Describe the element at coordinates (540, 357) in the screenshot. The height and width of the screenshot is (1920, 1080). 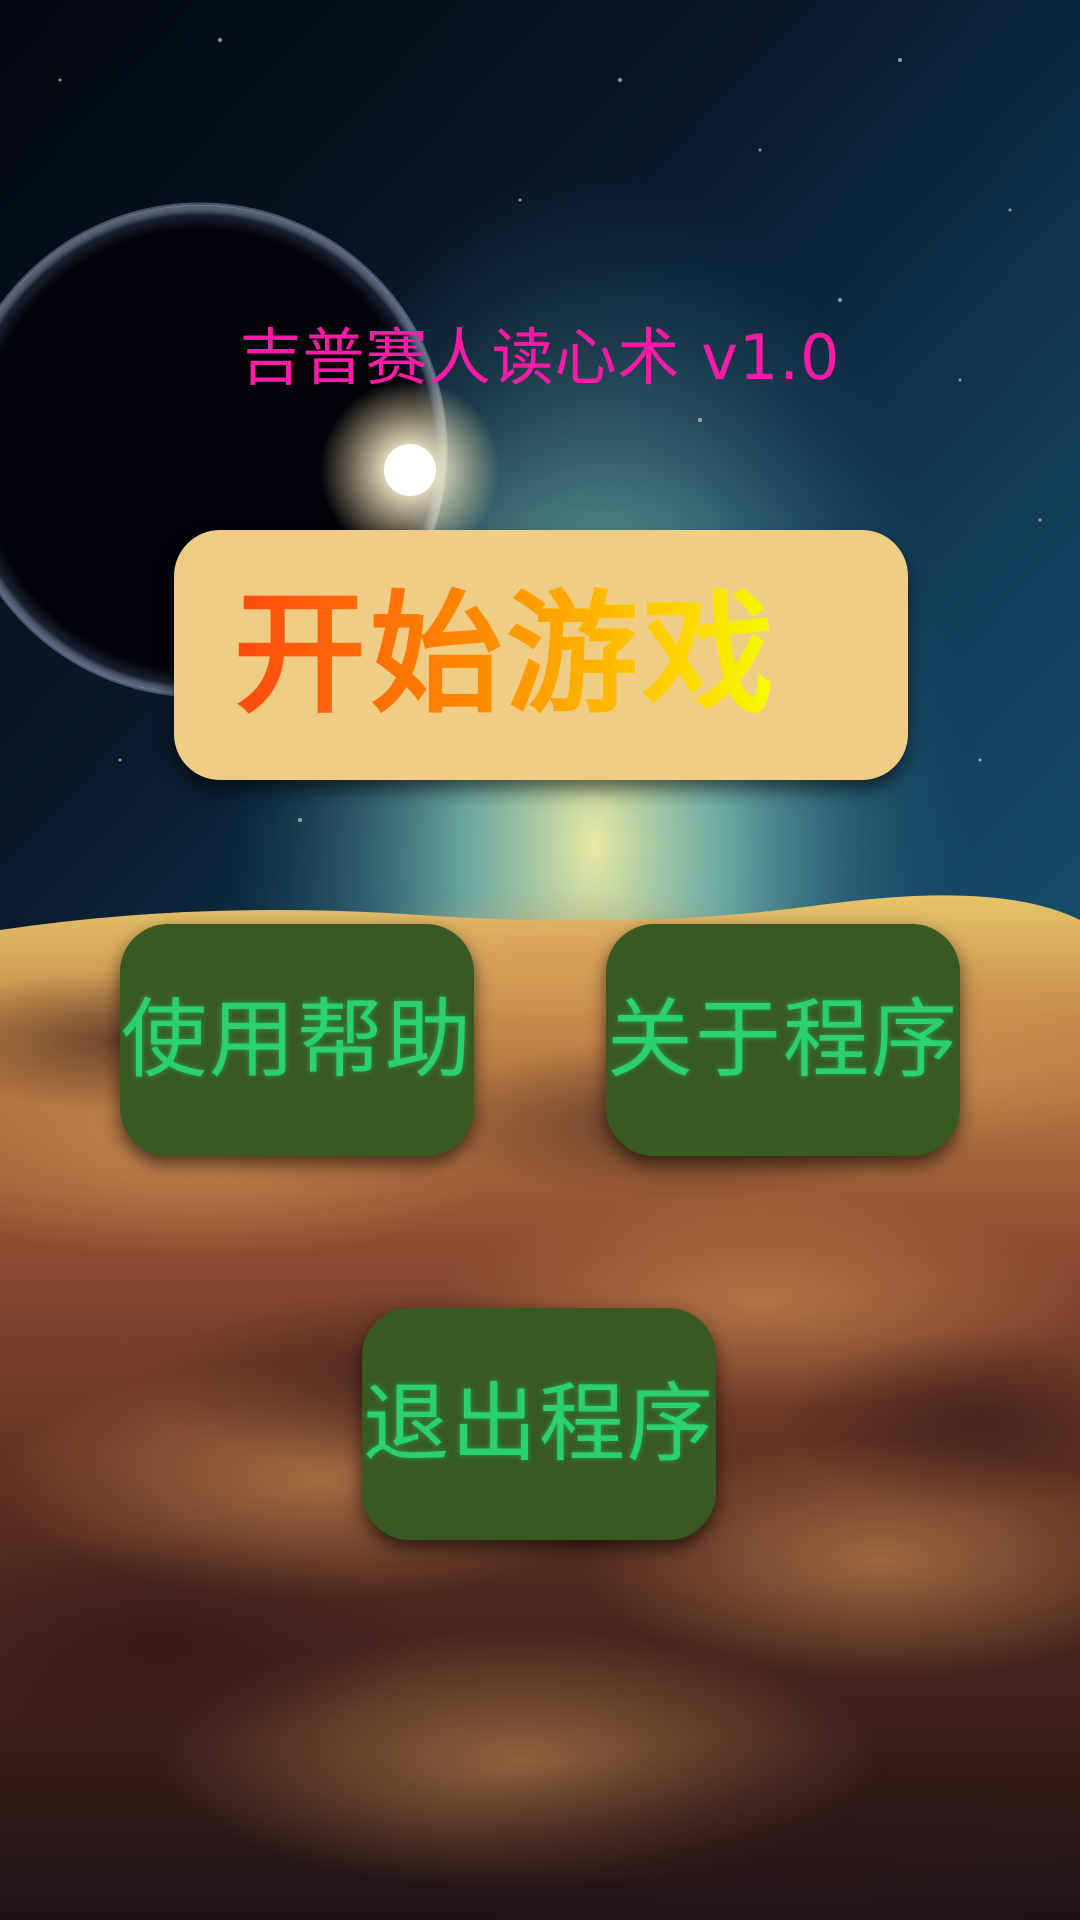
I see `app-title: 吉普赛人读心术 v1.0` at that location.